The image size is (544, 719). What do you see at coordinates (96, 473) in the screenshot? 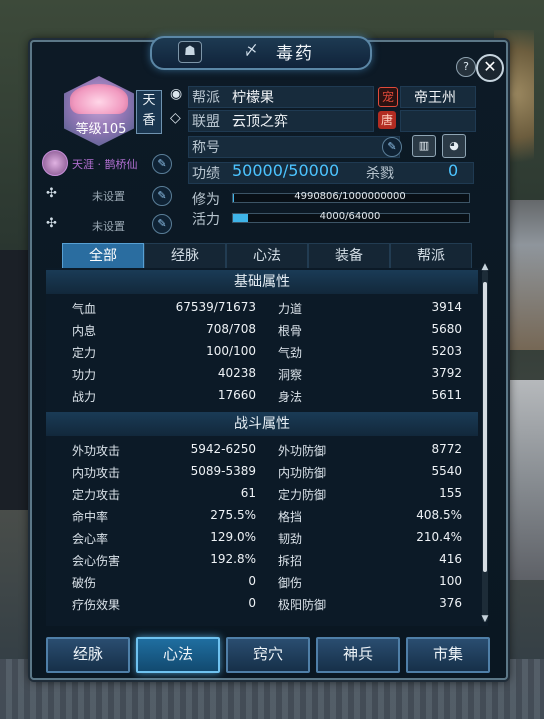
I see `stat-name: 内功攻击` at bounding box center [96, 473].